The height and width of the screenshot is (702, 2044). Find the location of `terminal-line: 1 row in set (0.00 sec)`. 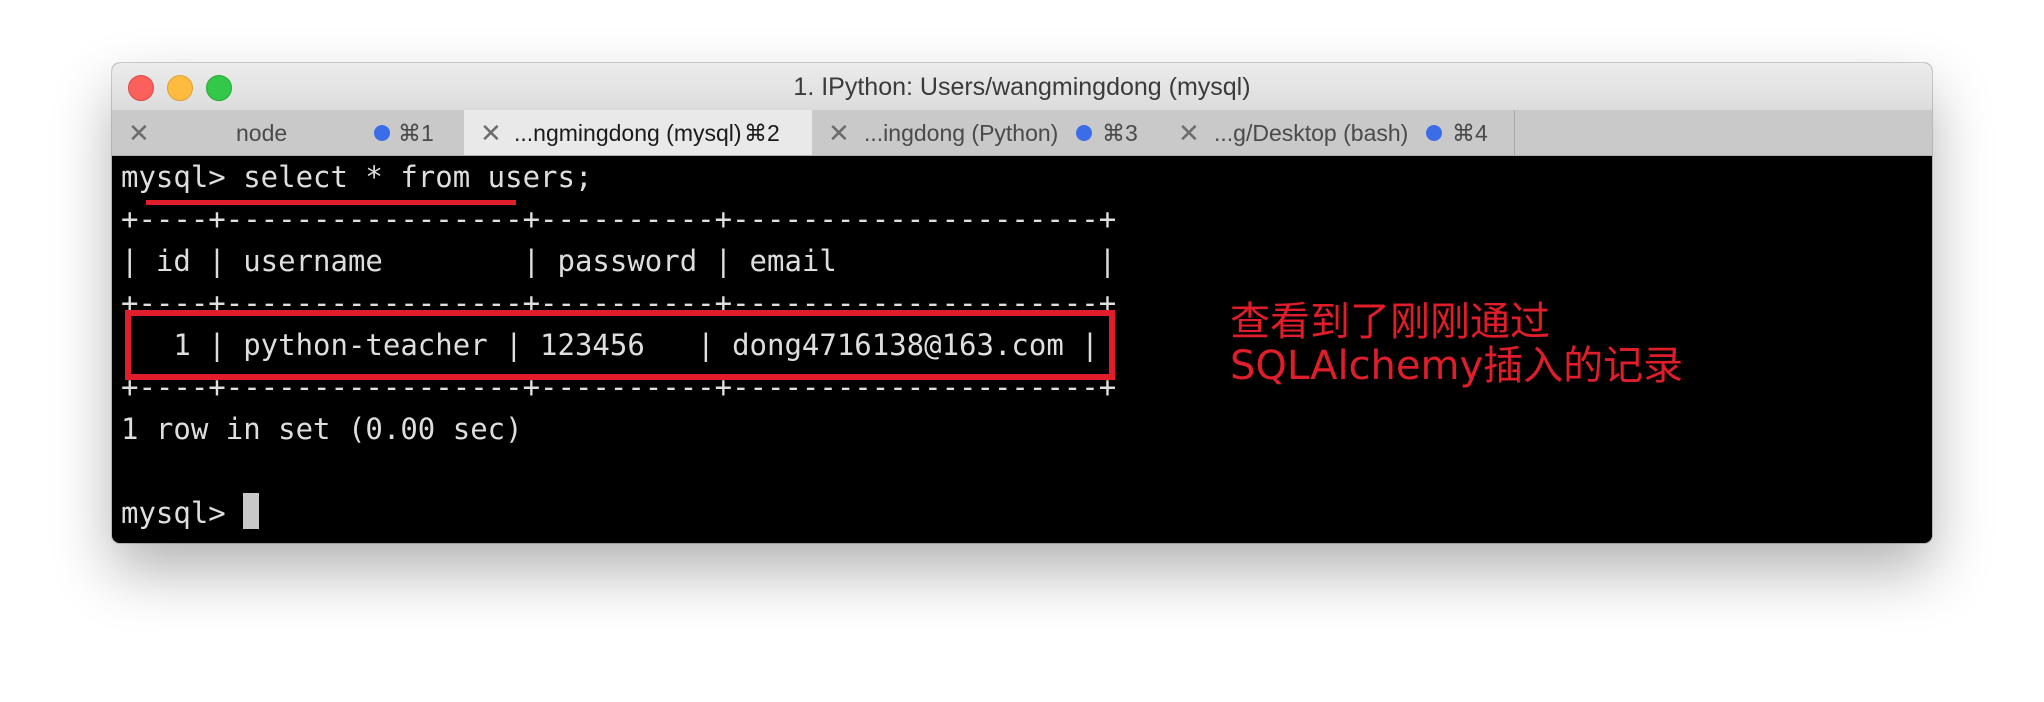

terminal-line: 1 row in set (0.00 sec) is located at coordinates (322, 429).